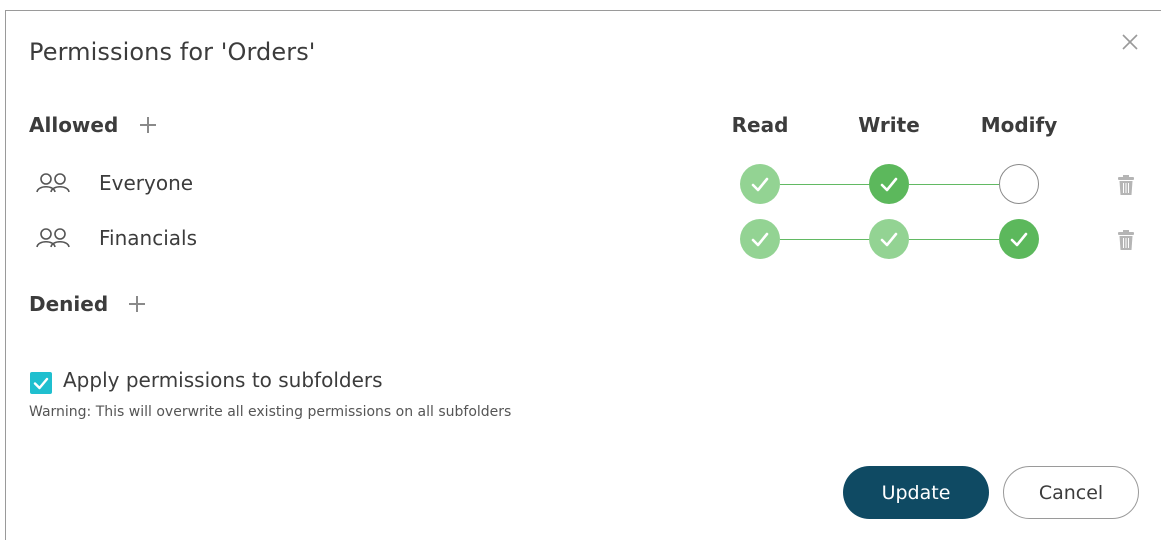 The width and height of the screenshot is (1161, 540). Describe the element at coordinates (889, 125) in the screenshot. I see `column-header-write: Write` at that location.